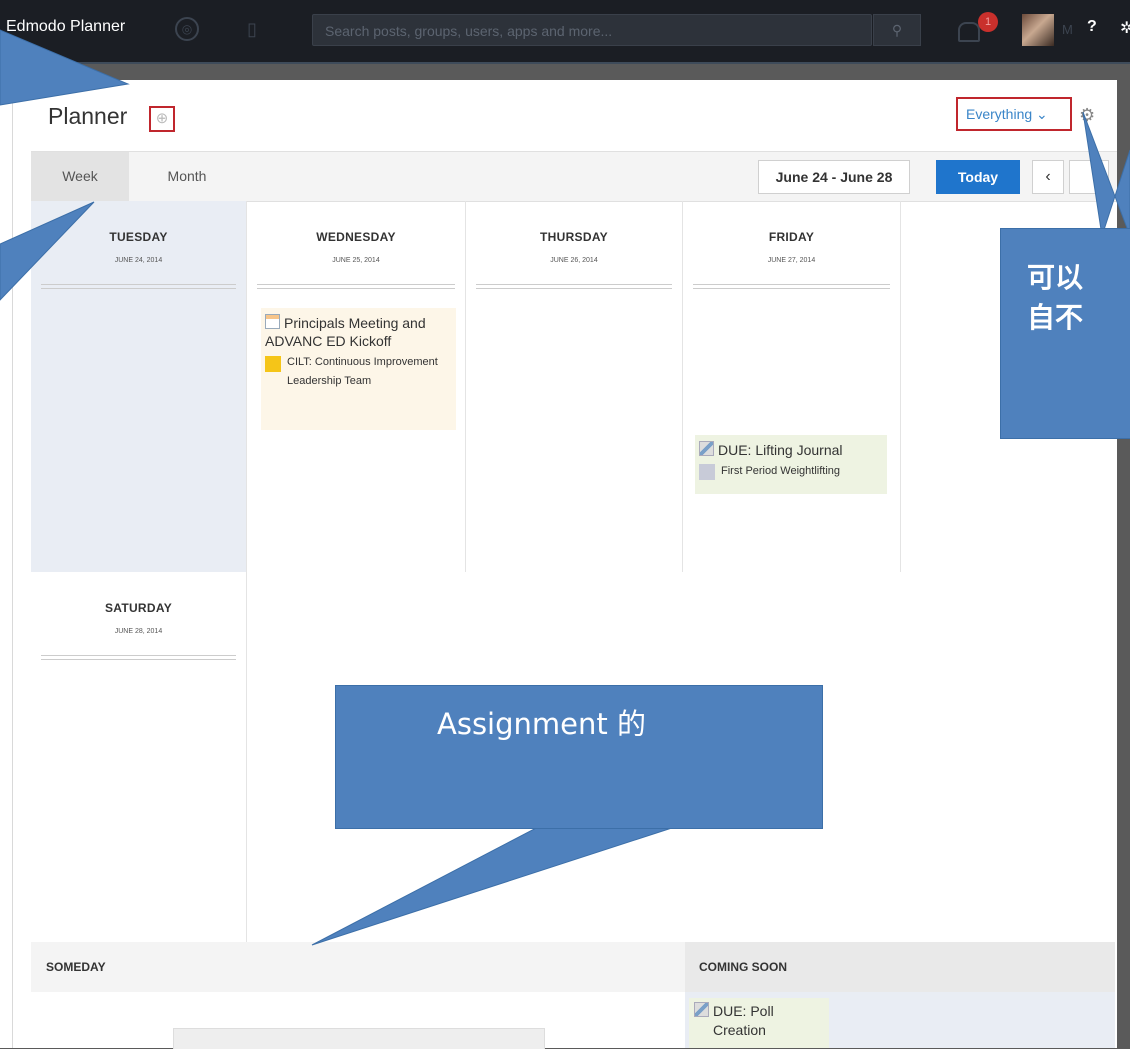  What do you see at coordinates (739, 1030) in the screenshot?
I see `coming-item-sub: Creation` at bounding box center [739, 1030].